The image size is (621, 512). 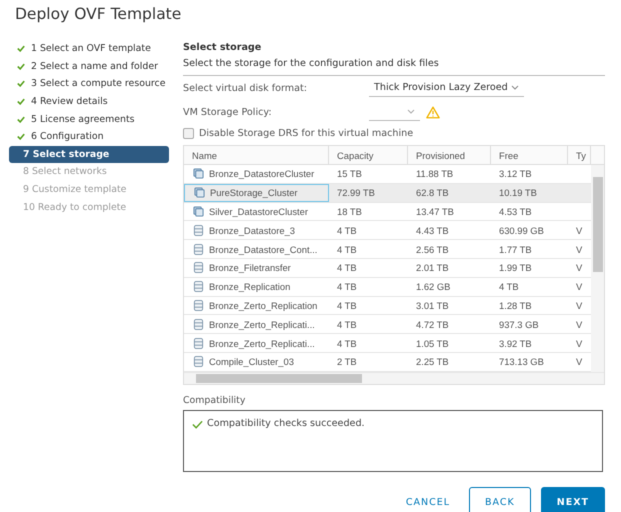 What do you see at coordinates (387, 268) in the screenshot?
I see `table-row: Bronze_Filetransfer 4 TB 2.01 TB 1.99 TB V` at bounding box center [387, 268].